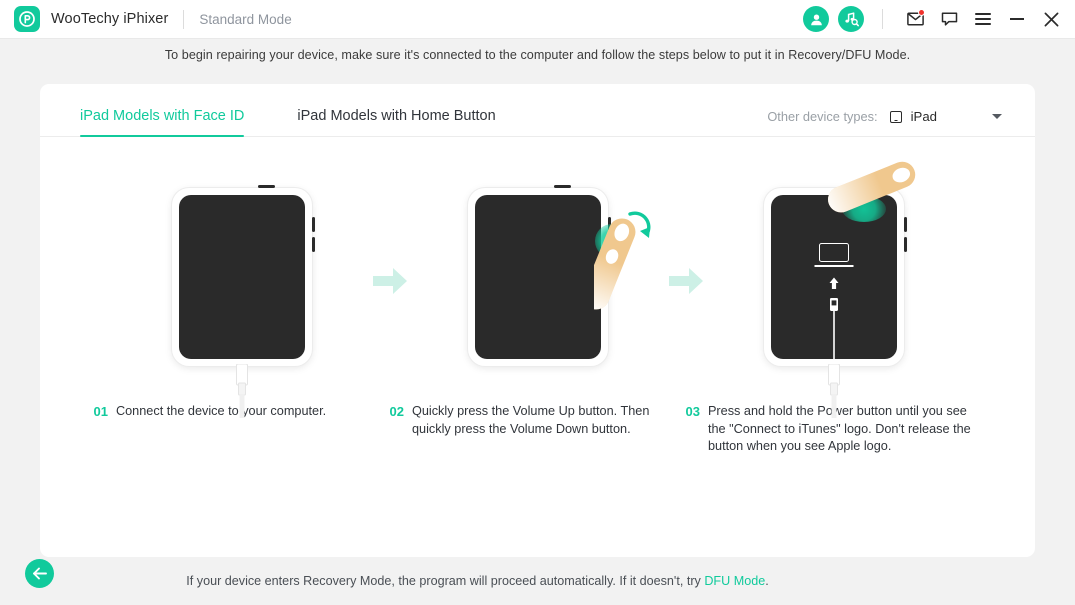 Image resolution: width=1075 pixels, height=605 pixels. Describe the element at coordinates (39, 573) in the screenshot. I see `back-arrow-icon` at that location.